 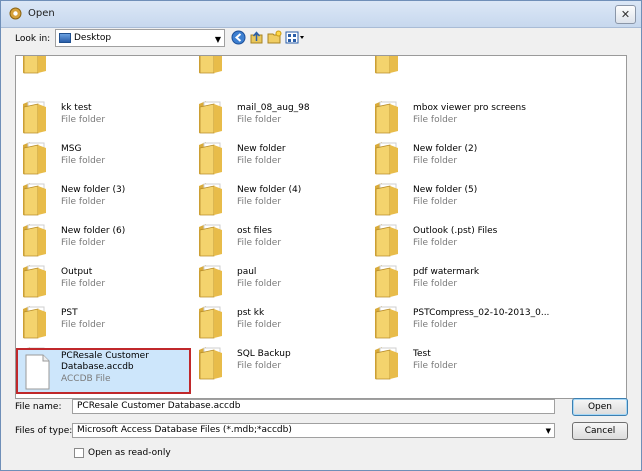 I want to click on item-name: pst kk, so click(x=251, y=313).